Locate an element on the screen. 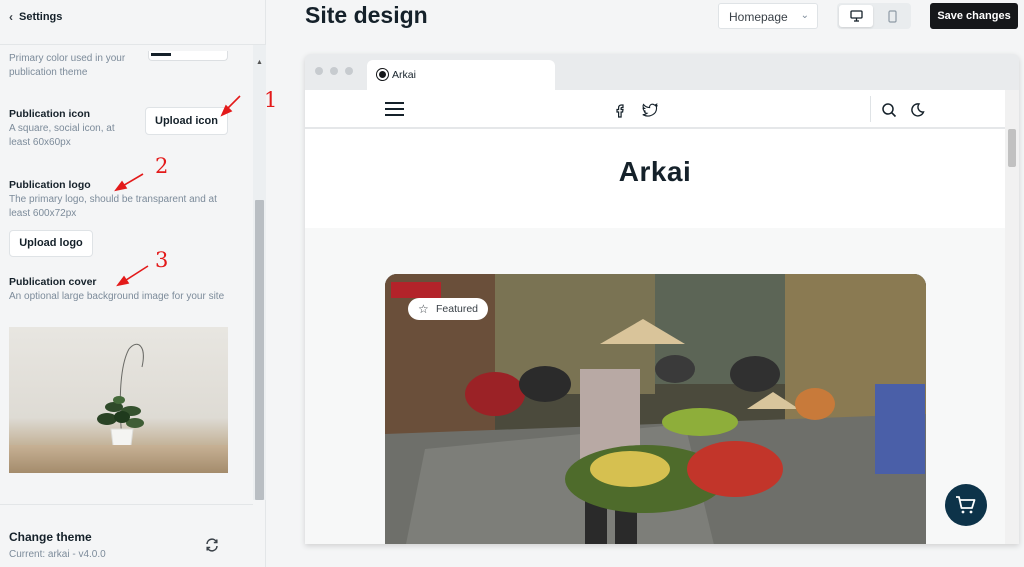  facebook-icon is located at coordinates (620, 110).